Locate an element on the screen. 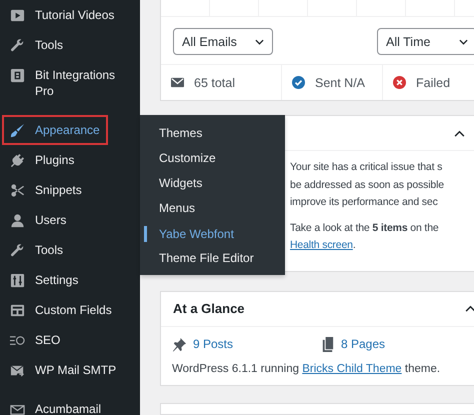  health-screen-link: Health screen is located at coordinates (321, 245).